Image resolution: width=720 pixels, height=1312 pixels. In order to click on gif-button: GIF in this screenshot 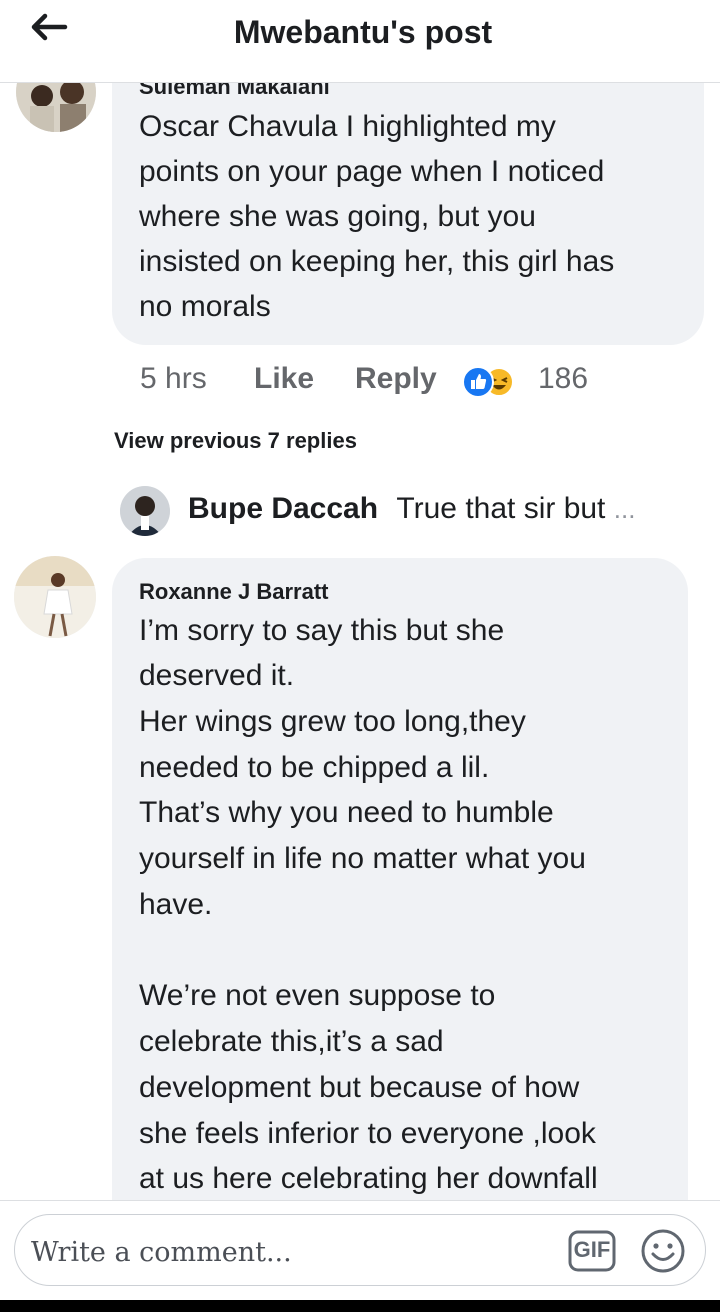, I will do `click(592, 1251)`.